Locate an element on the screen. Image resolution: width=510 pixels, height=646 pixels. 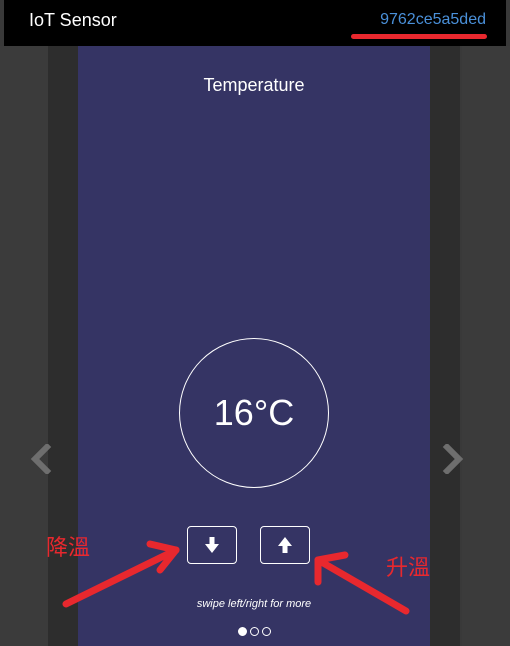
carousel-gutter-right is located at coordinates (445, 346).